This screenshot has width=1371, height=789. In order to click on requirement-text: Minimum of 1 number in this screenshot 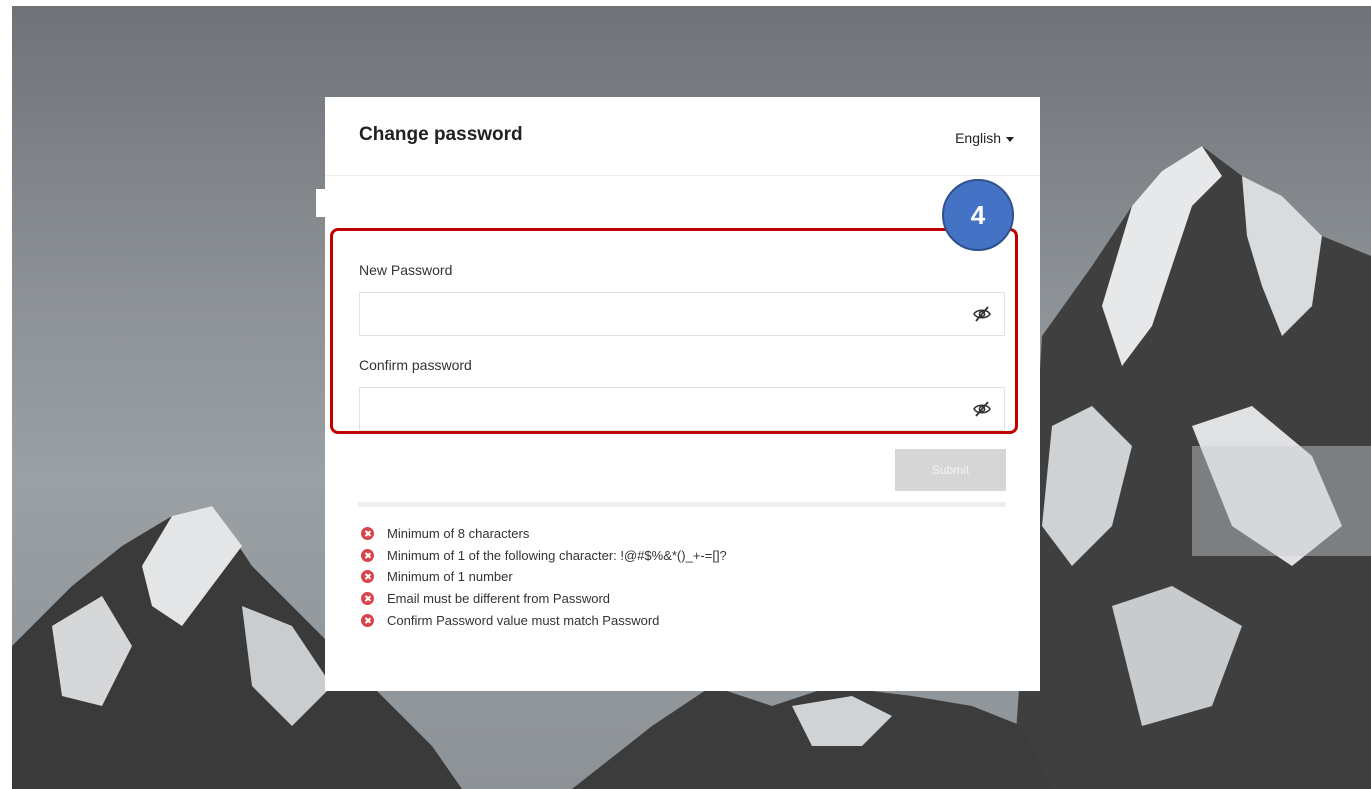, I will do `click(450, 577)`.